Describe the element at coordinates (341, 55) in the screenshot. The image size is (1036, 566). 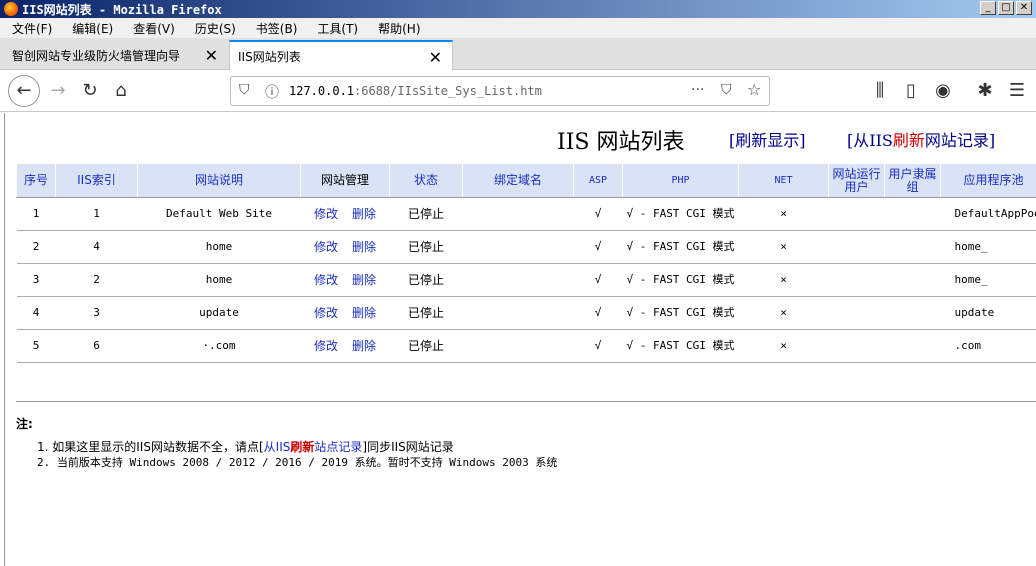
I see `tab-iis-site-list: IIS网站列表 ✕` at that location.